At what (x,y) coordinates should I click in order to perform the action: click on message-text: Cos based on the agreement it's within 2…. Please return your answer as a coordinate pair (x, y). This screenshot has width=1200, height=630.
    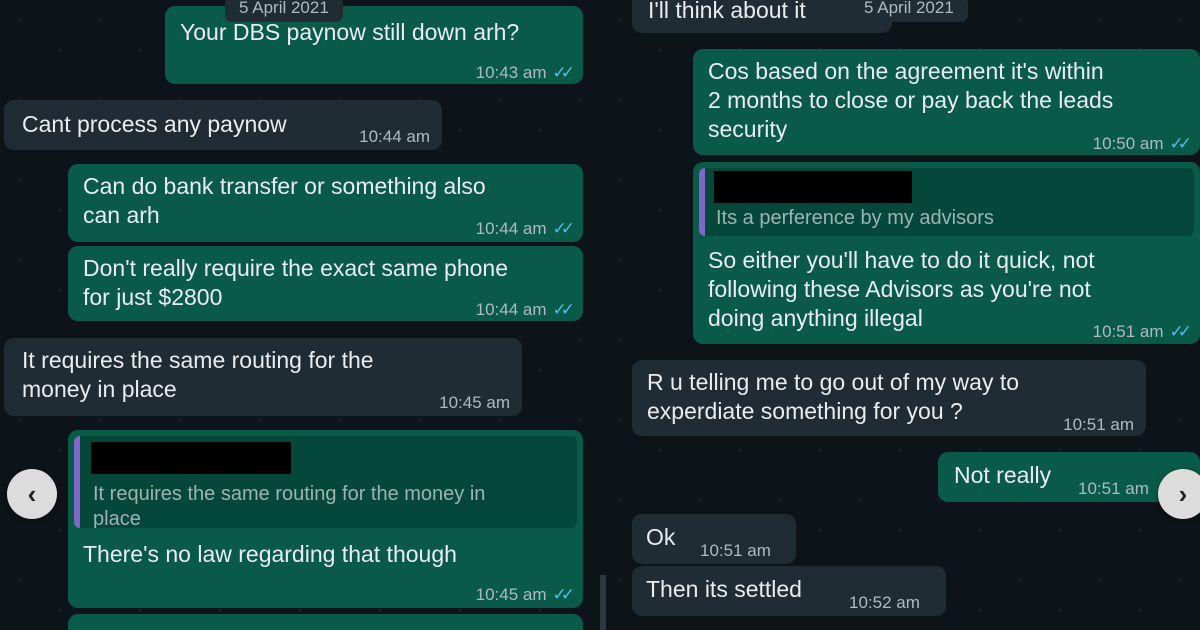
    Looking at the image, I should click on (911, 100).